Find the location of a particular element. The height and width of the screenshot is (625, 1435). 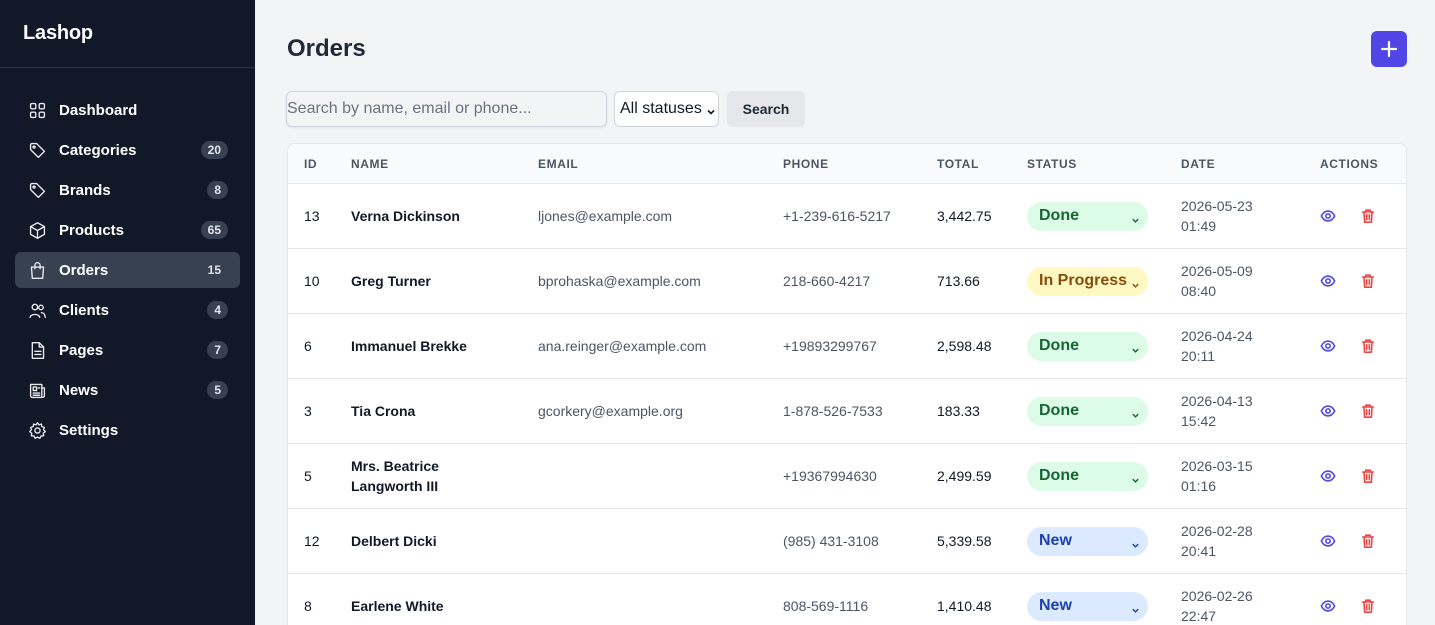

sidebar-item-label: Products is located at coordinates (92, 230).